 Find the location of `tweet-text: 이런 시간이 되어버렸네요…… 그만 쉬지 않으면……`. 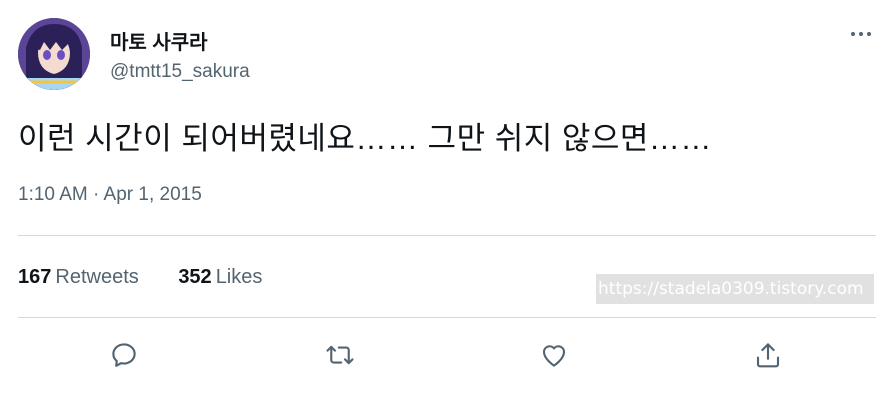

tweet-text: 이런 시간이 되어버렸네요…… 그만 쉬지 않으면…… is located at coordinates (365, 138).